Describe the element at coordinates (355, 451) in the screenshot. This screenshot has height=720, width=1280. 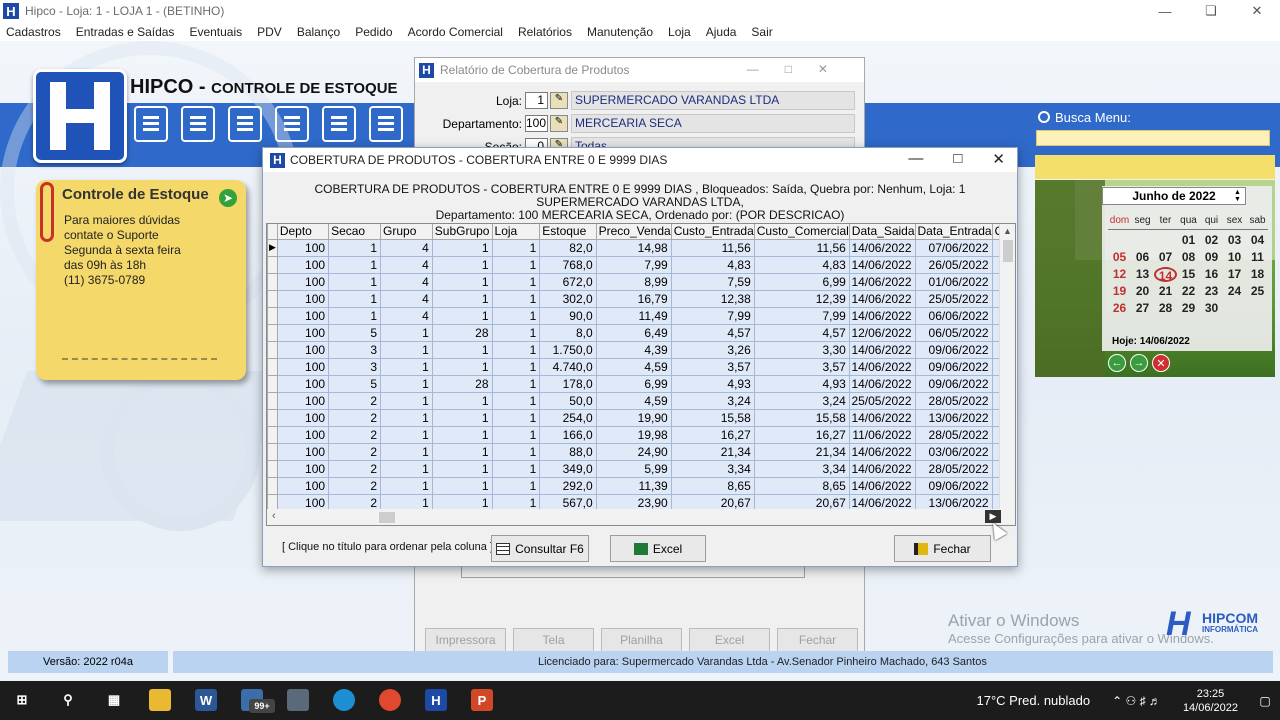
I see `cell-secao: 2` at that location.